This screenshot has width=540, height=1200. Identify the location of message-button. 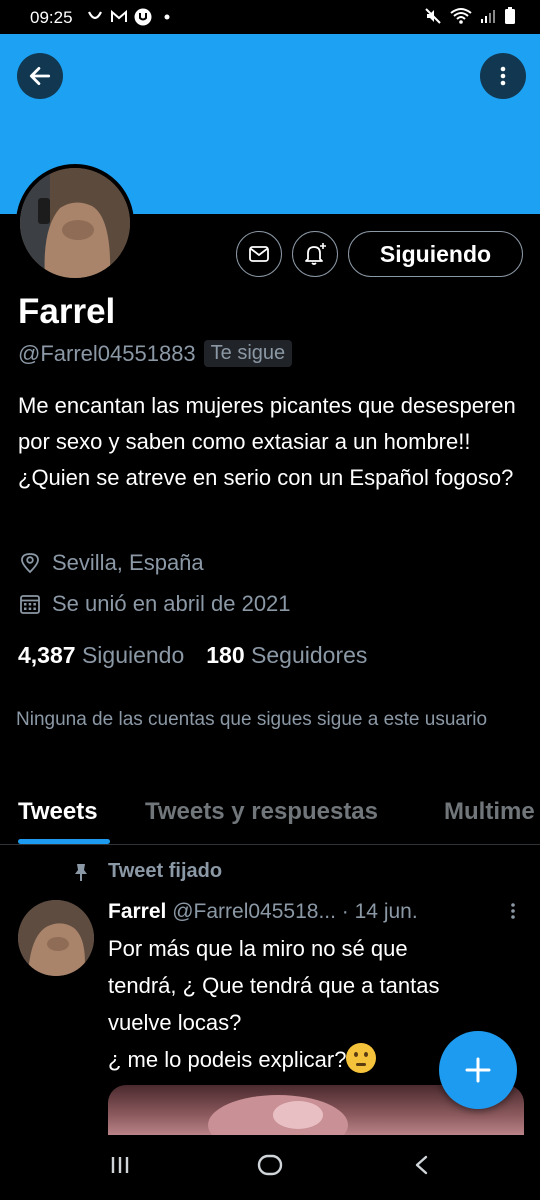
(259, 254).